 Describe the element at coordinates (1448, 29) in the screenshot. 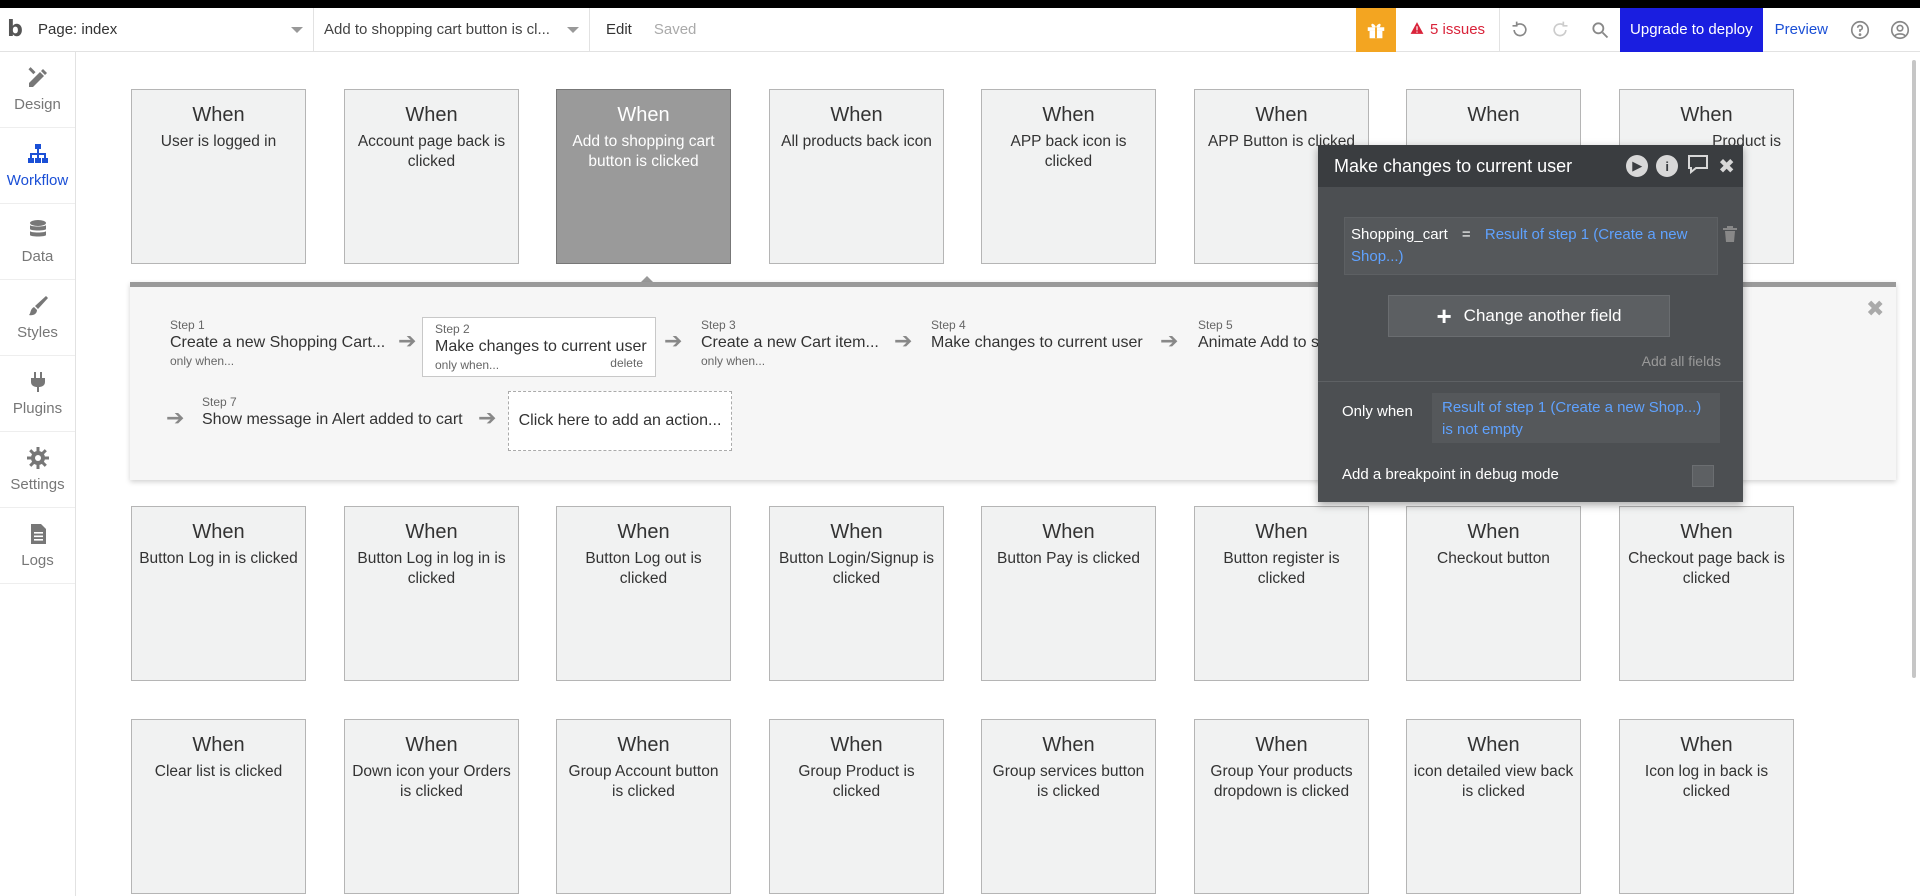

I see `issues-button: 5 issues` at that location.